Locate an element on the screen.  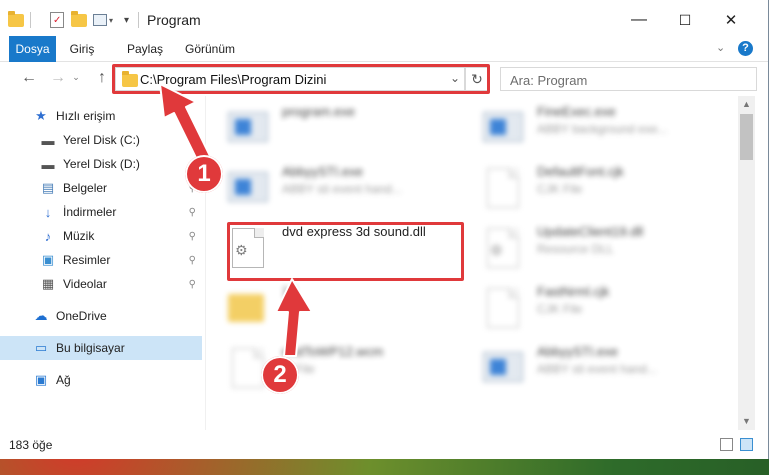
arrow-to-address is located at coordinates (185, 124).